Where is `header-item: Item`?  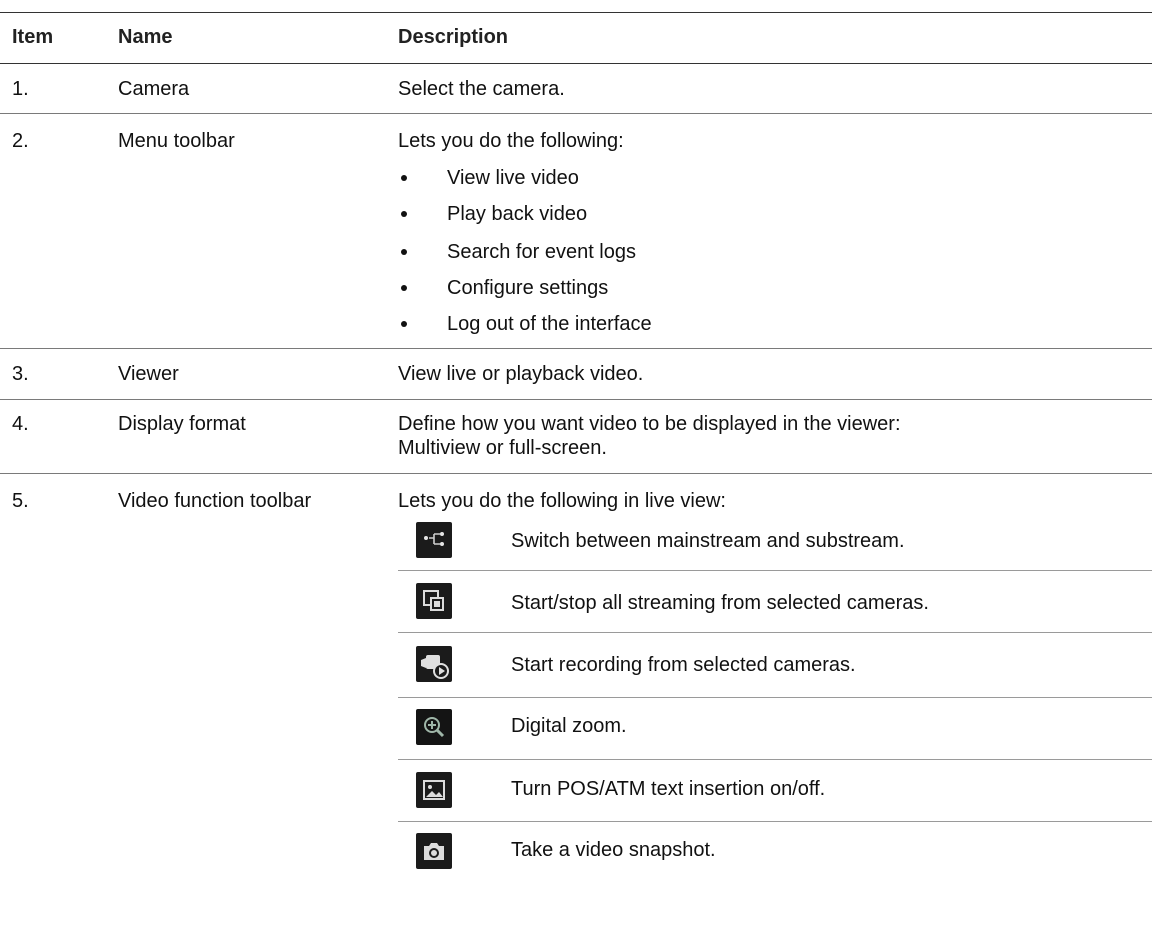 header-item: Item is located at coordinates (33, 37).